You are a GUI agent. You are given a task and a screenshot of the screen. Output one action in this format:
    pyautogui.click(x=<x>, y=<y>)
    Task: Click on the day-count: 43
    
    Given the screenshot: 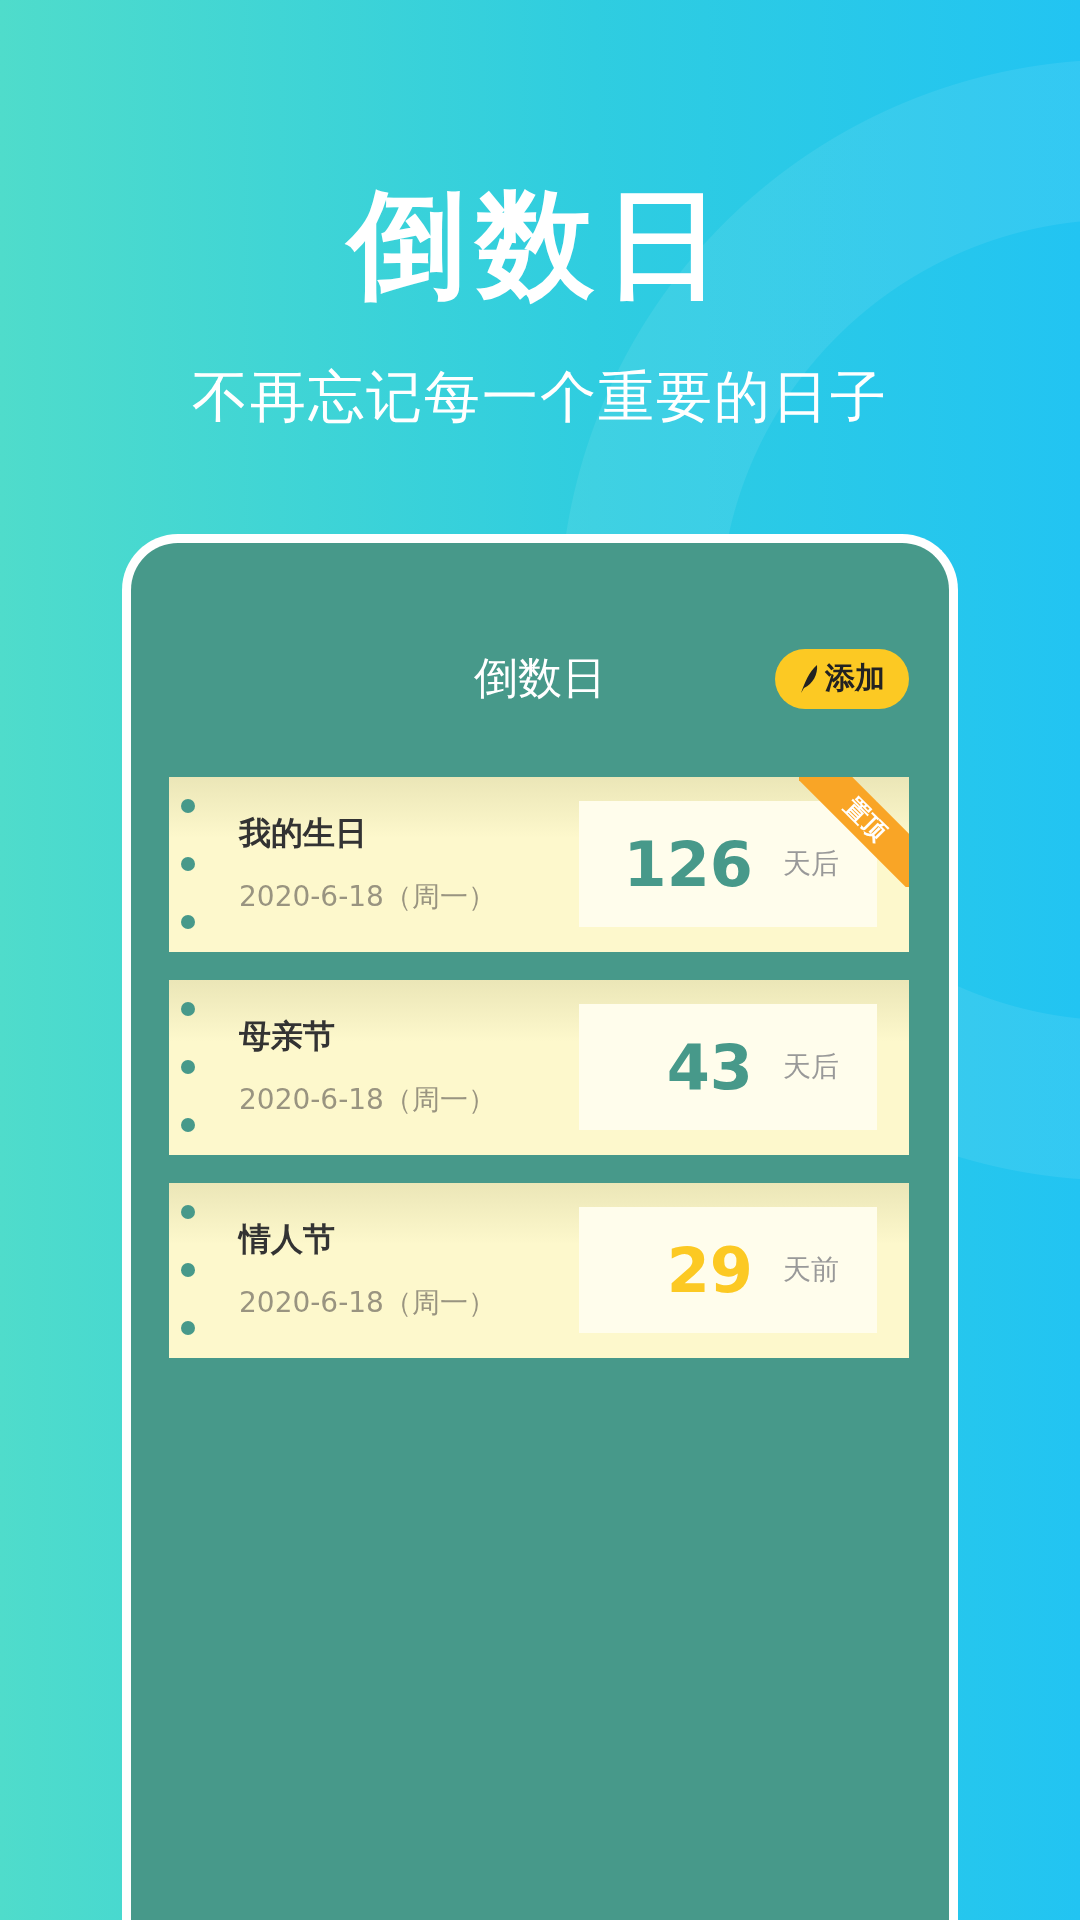 What is the action you would take?
    pyautogui.click(x=709, y=1067)
    